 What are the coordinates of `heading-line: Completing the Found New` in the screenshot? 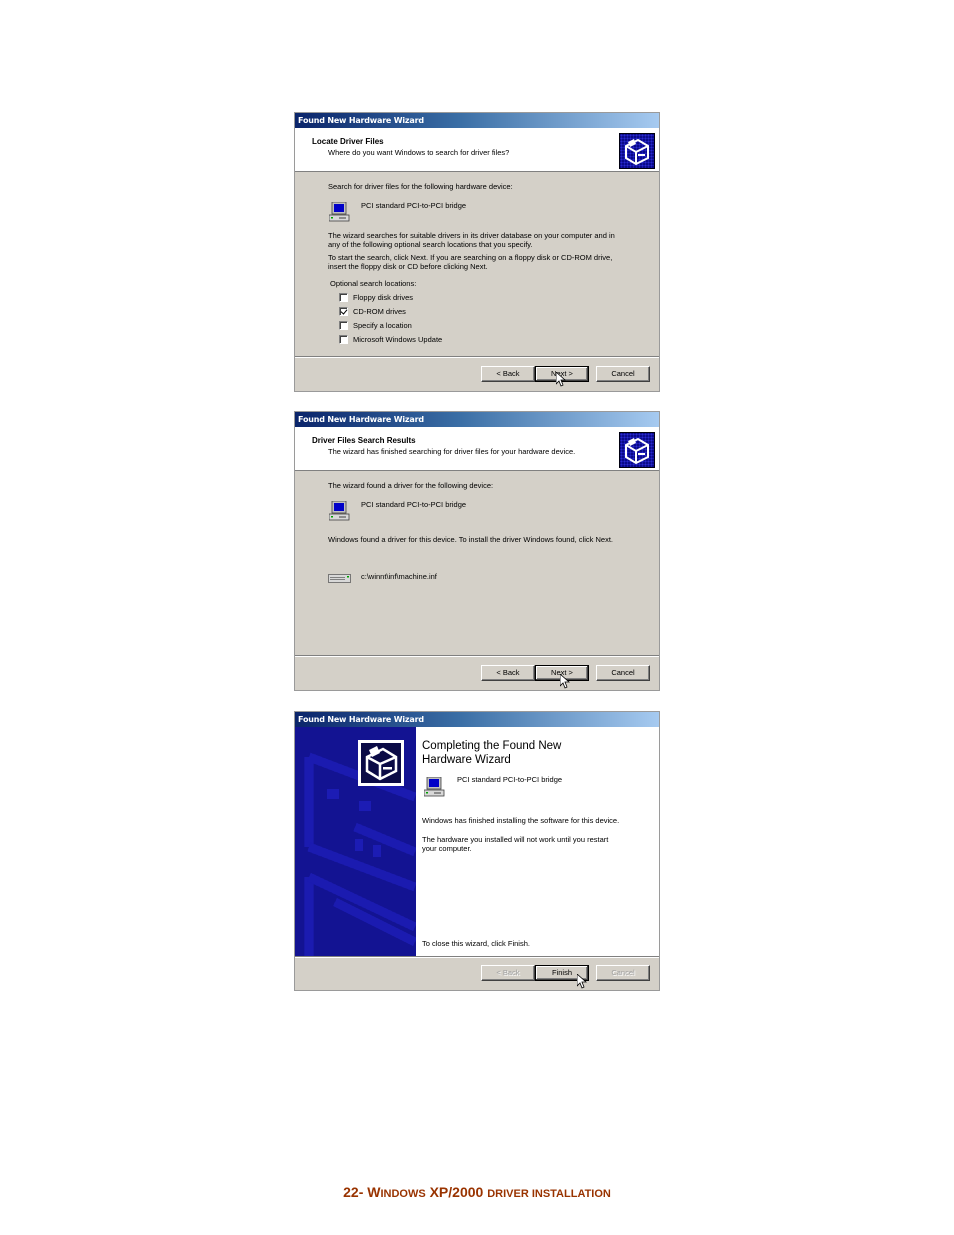 It's located at (492, 746).